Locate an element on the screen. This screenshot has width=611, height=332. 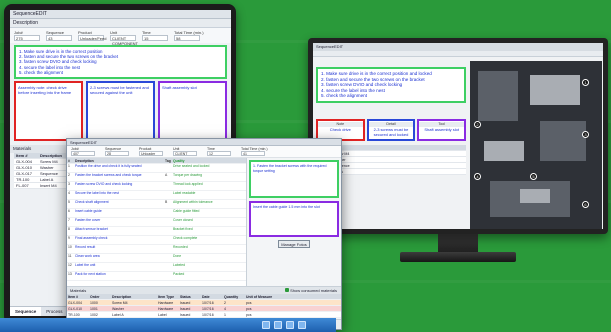
column-header: Item Type is located at coordinates (168, 296).